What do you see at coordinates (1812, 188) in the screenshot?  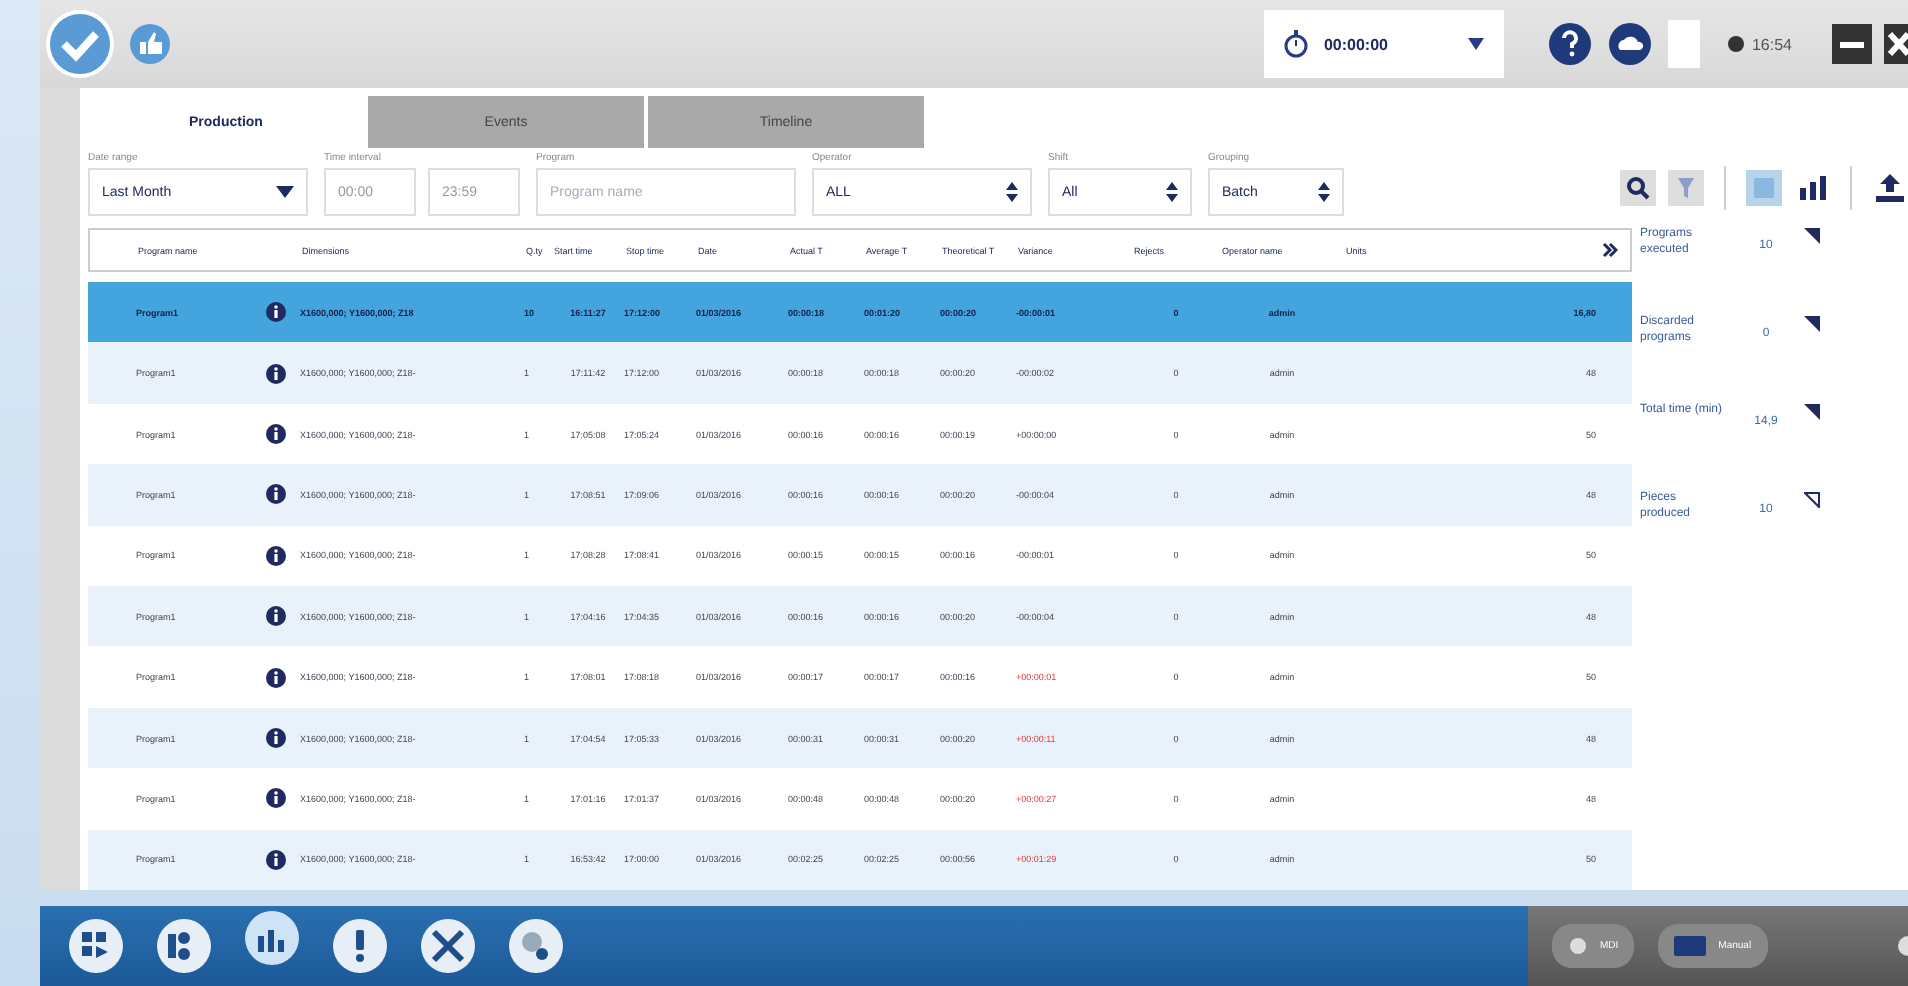 I see `chart-view-icon` at bounding box center [1812, 188].